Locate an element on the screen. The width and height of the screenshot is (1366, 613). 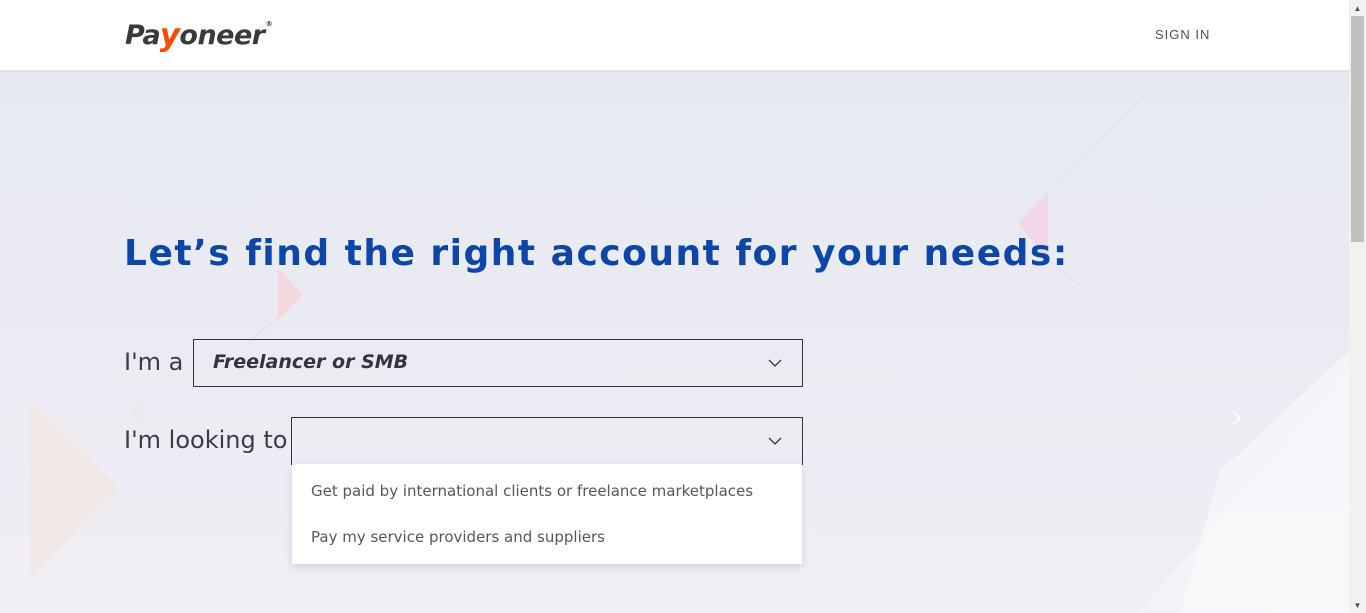
role-label: I'm a is located at coordinates (154, 362).